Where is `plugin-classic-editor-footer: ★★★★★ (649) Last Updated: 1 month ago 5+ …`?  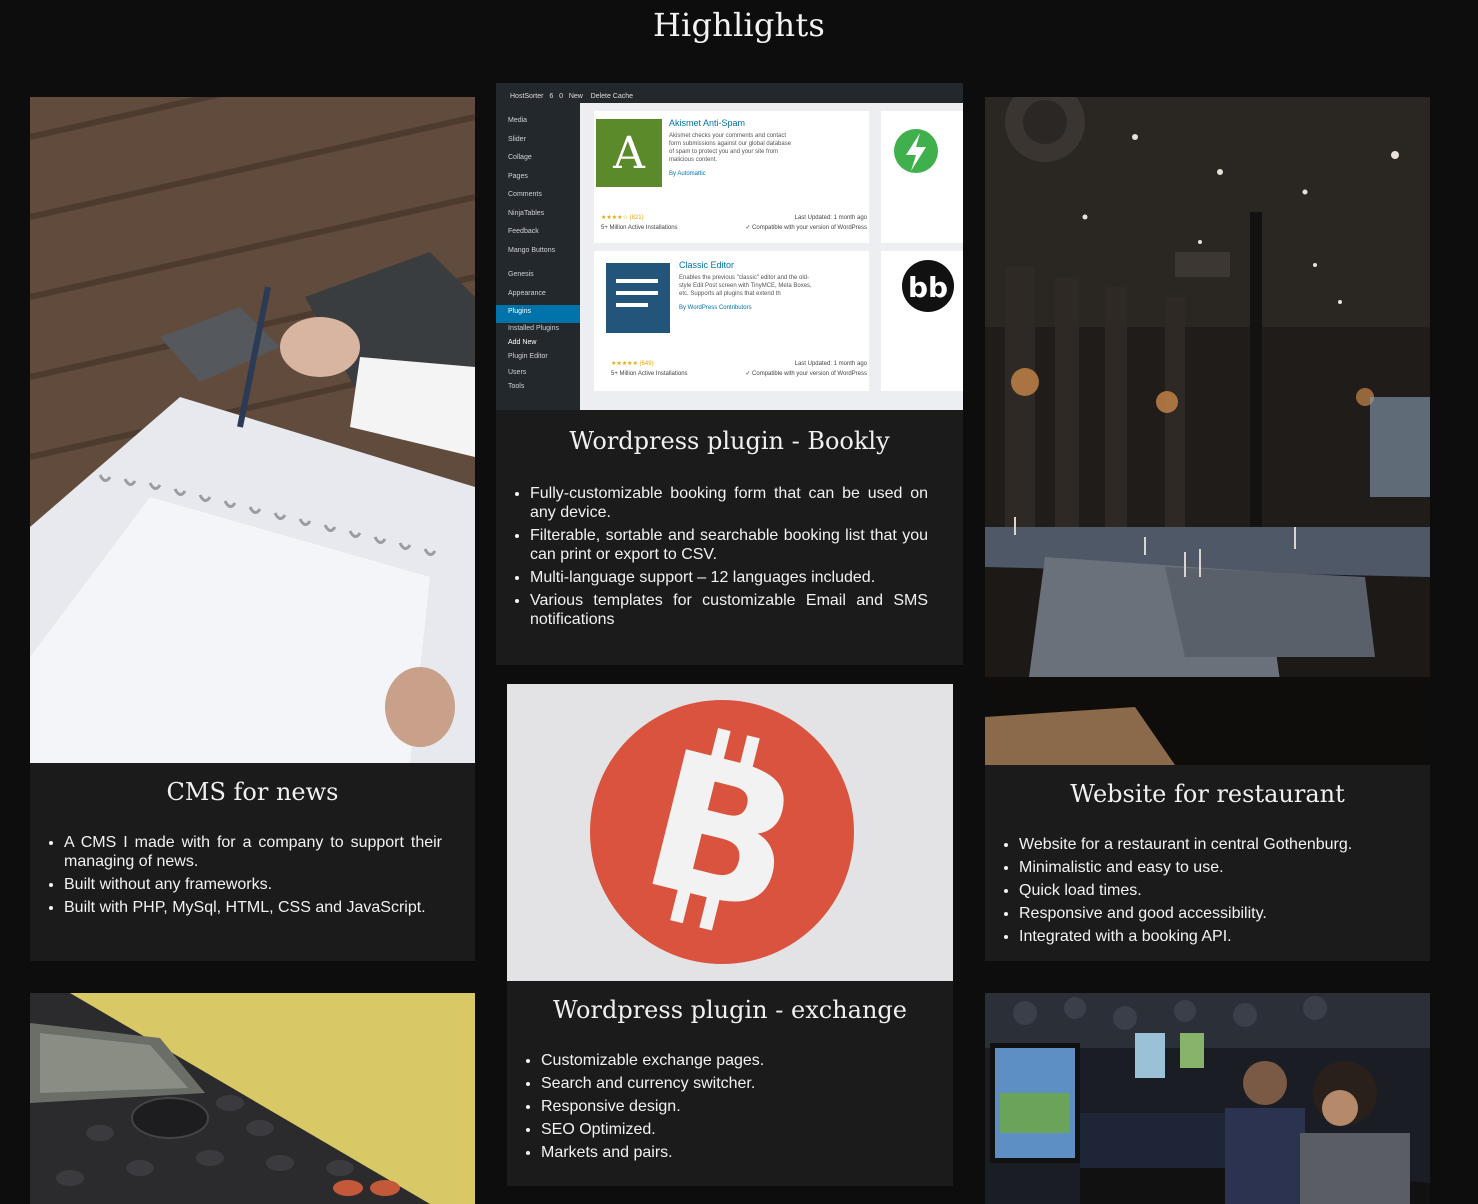
plugin-classic-editor-footer: ★★★★★ (649) Last Updated: 1 month ago 5+ … is located at coordinates (739, 369).